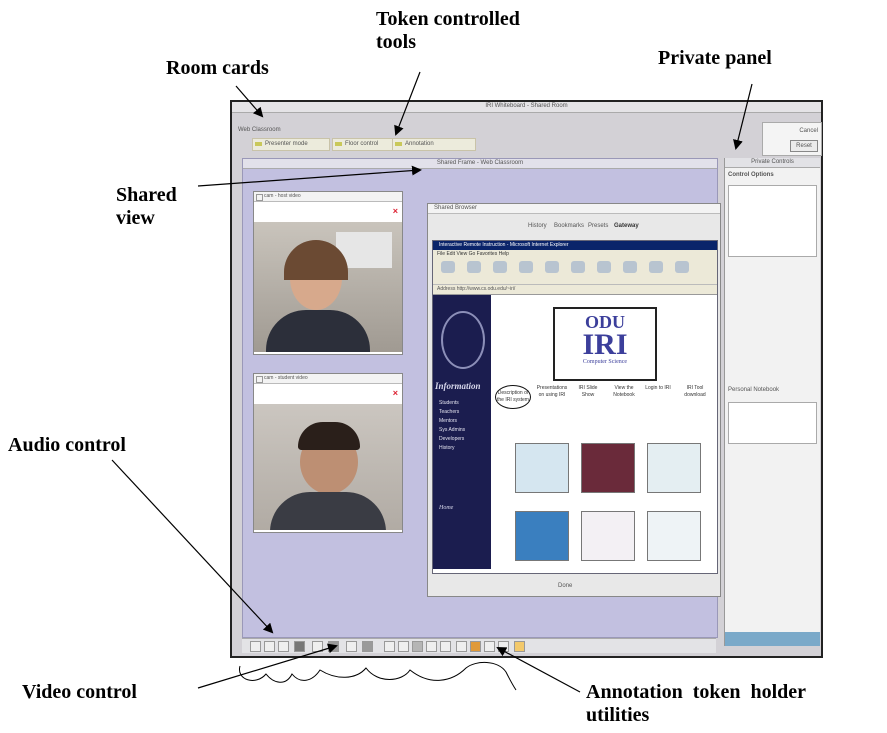 This screenshot has height=733, width=887. Describe the element at coordinates (656, 267) in the screenshot. I see `mail-icon` at that location.